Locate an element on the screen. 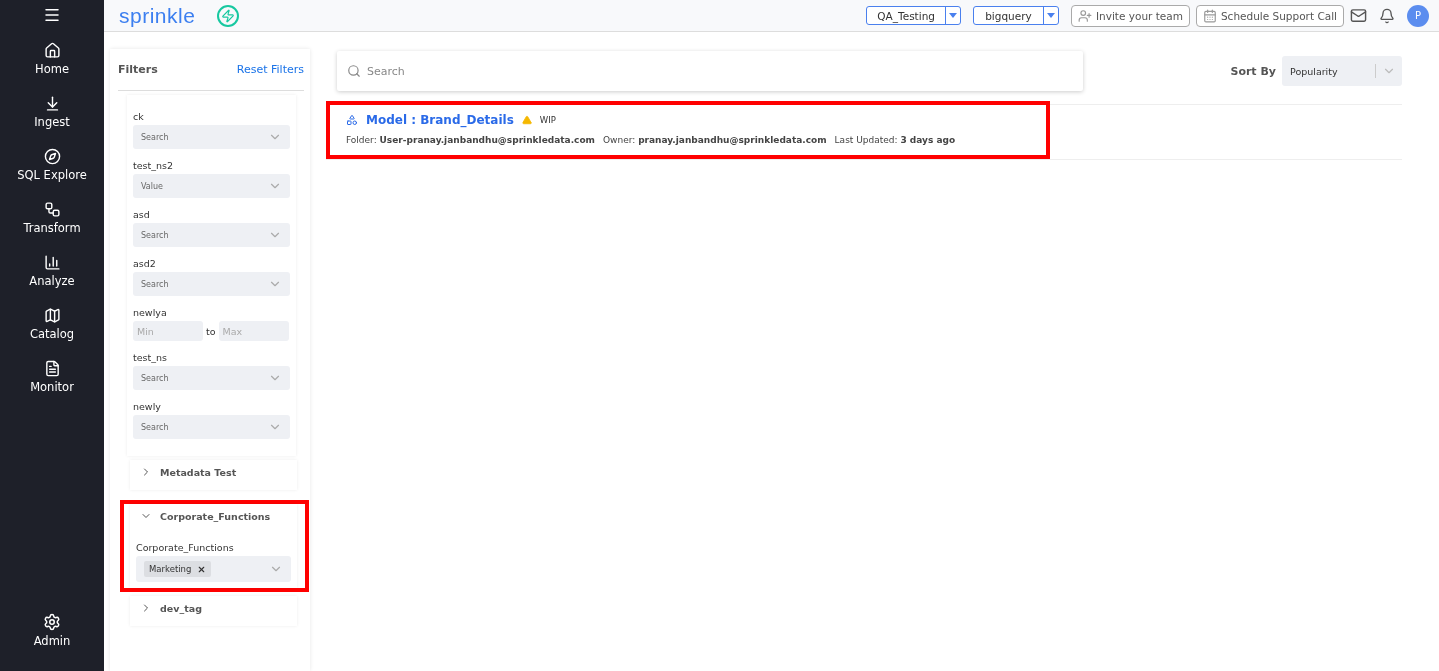  nav-item: Admin is located at coordinates (52, 630).